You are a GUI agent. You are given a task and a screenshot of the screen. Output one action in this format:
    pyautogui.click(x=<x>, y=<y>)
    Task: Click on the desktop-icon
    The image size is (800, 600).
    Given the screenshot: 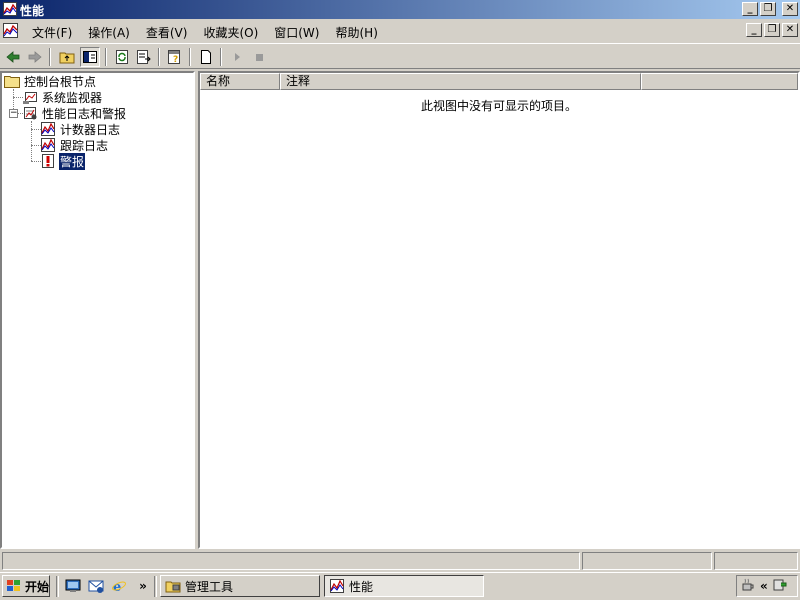 What is the action you would take?
    pyautogui.click(x=73, y=585)
    